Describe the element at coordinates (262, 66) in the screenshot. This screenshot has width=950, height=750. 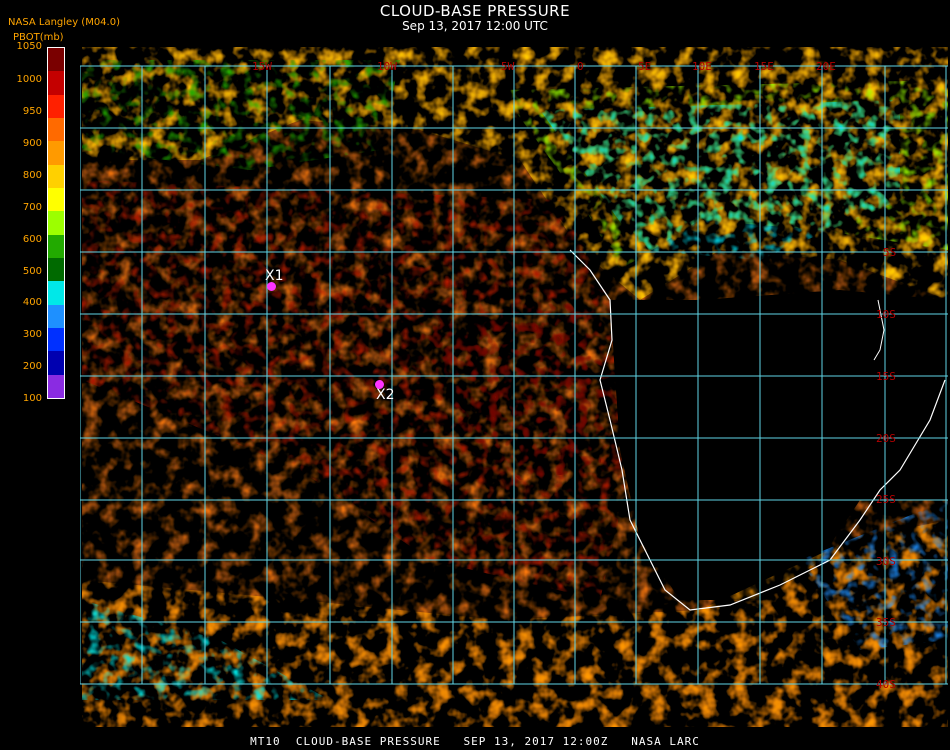
I see `lon-label: 15W` at that location.